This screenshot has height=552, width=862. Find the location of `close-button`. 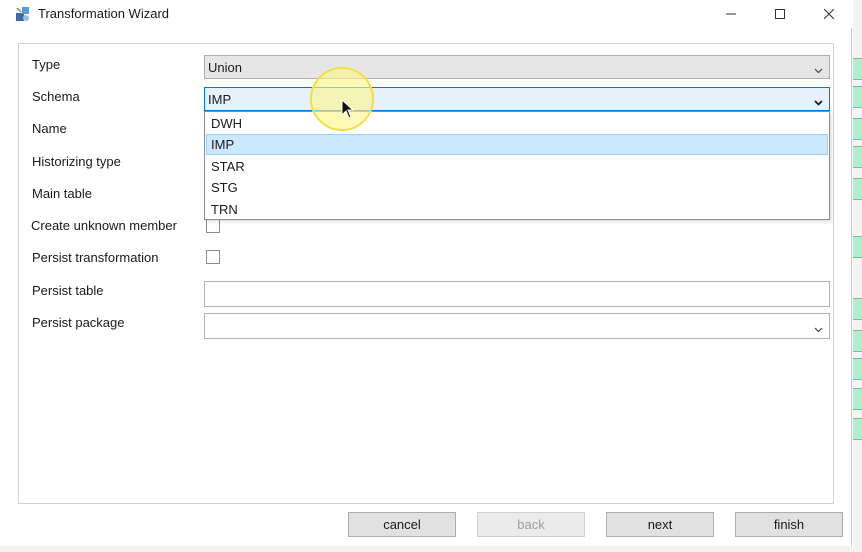

close-button is located at coordinates (829, 14).